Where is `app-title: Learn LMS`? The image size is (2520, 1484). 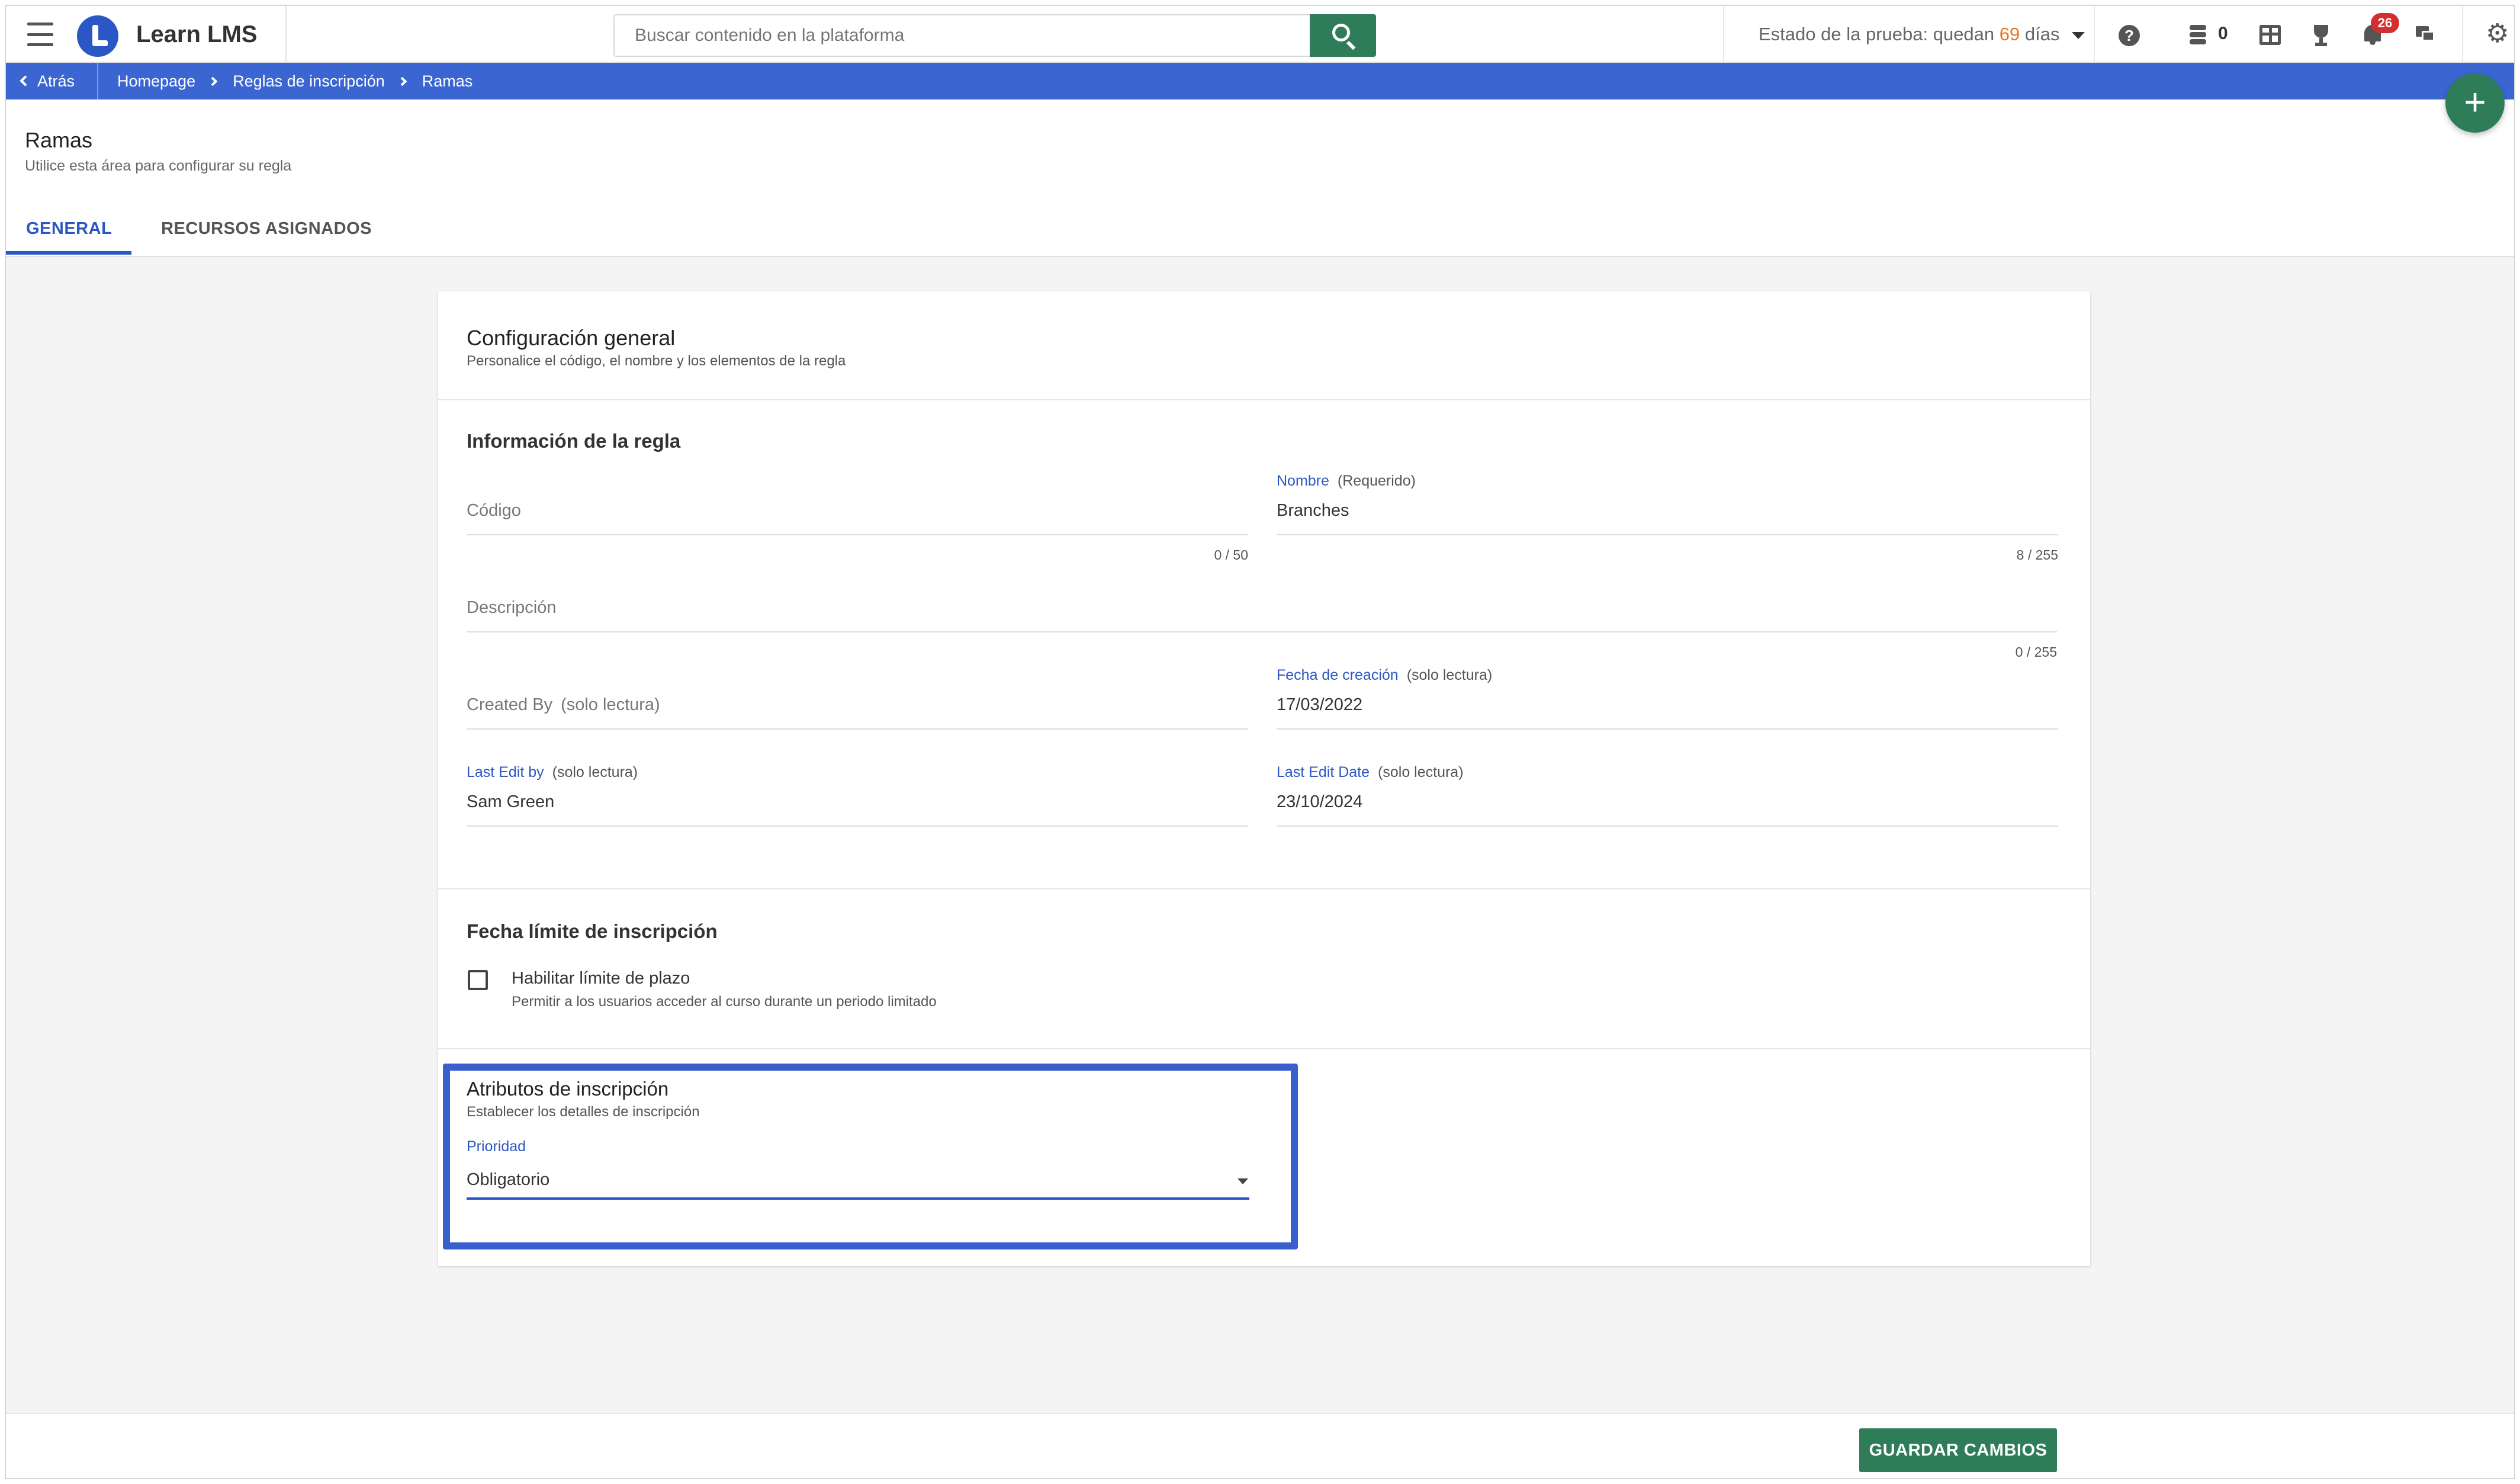 app-title: Learn LMS is located at coordinates (196, 34).